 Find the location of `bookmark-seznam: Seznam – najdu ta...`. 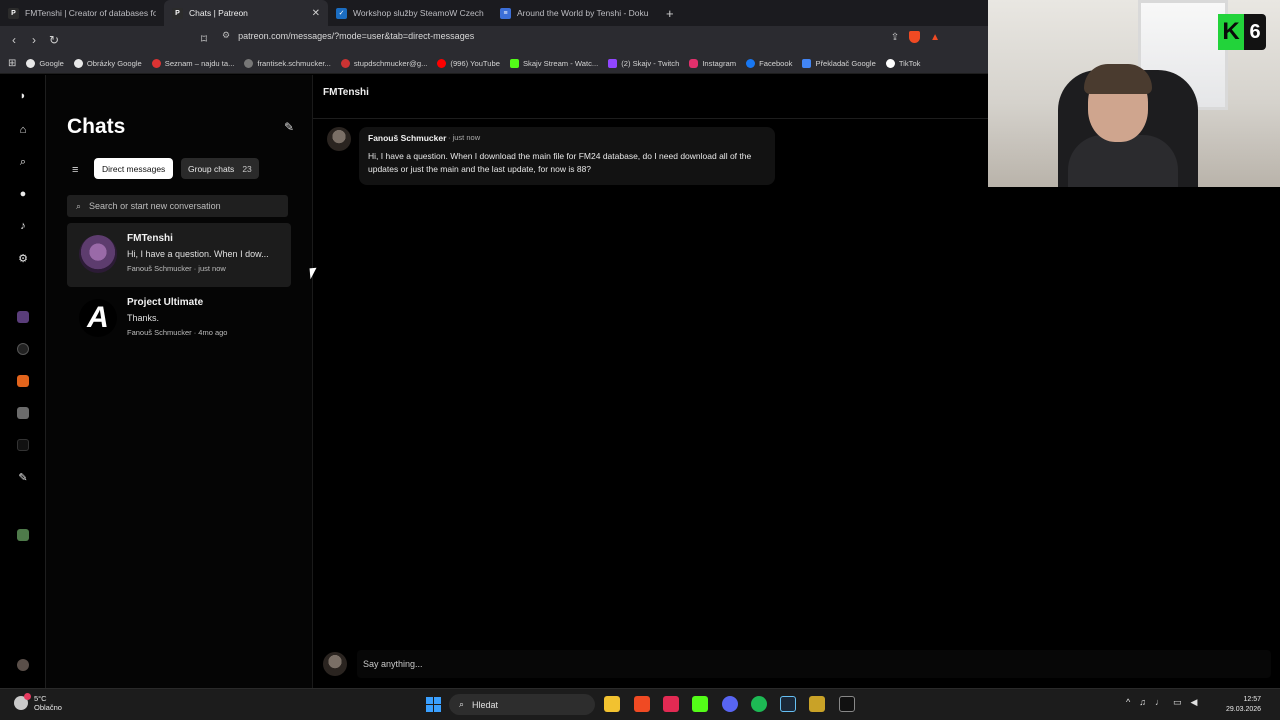

bookmark-seznam: Seznam – najdu ta... is located at coordinates (192, 63).